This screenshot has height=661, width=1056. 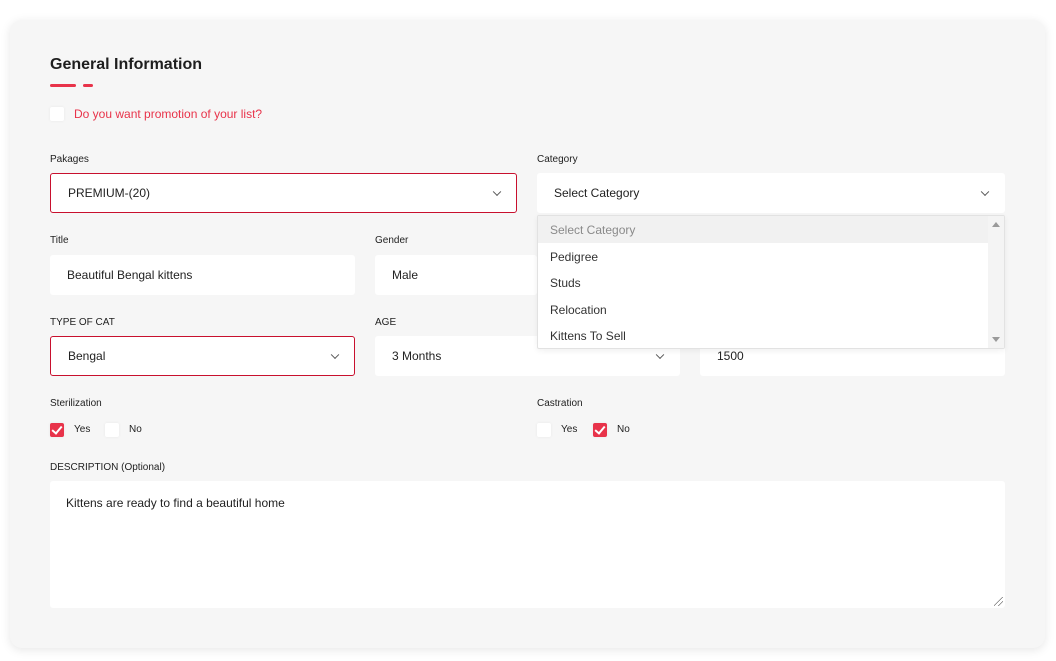 I want to click on scroll-down-arrow-icon, so click(x=996, y=339).